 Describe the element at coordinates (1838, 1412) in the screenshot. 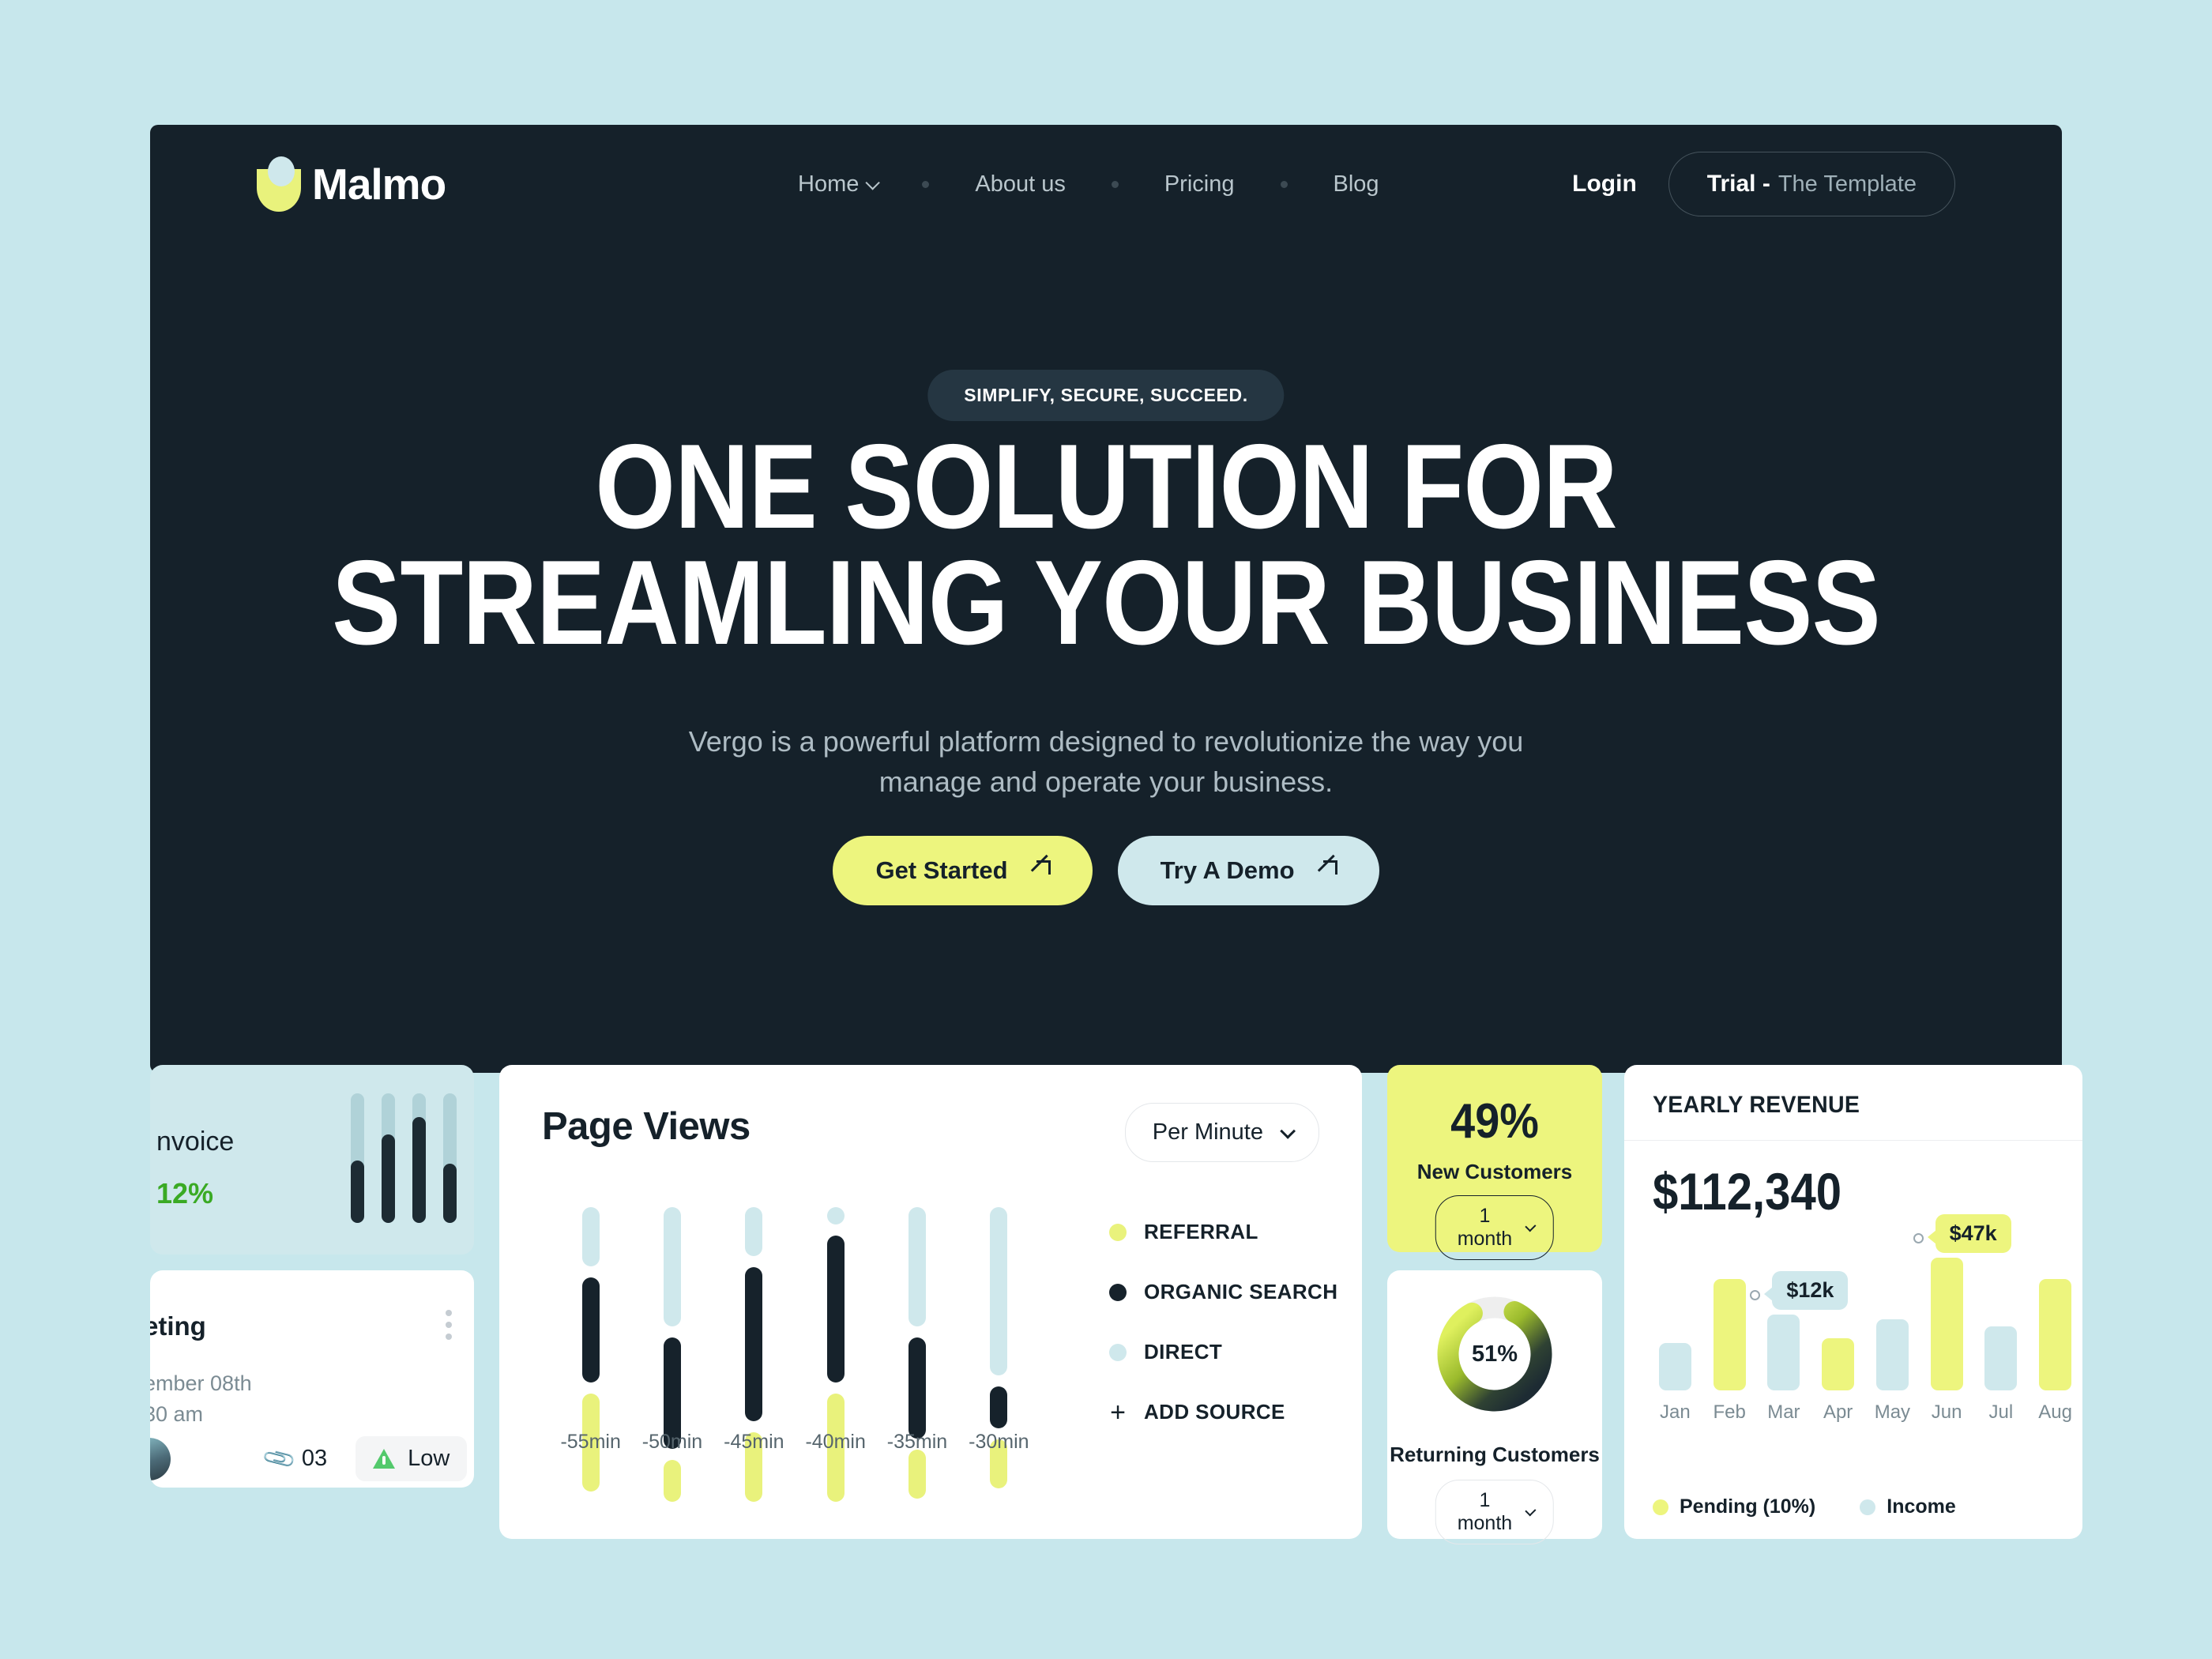

I see `yearly-revenue-x-label: Apr` at that location.